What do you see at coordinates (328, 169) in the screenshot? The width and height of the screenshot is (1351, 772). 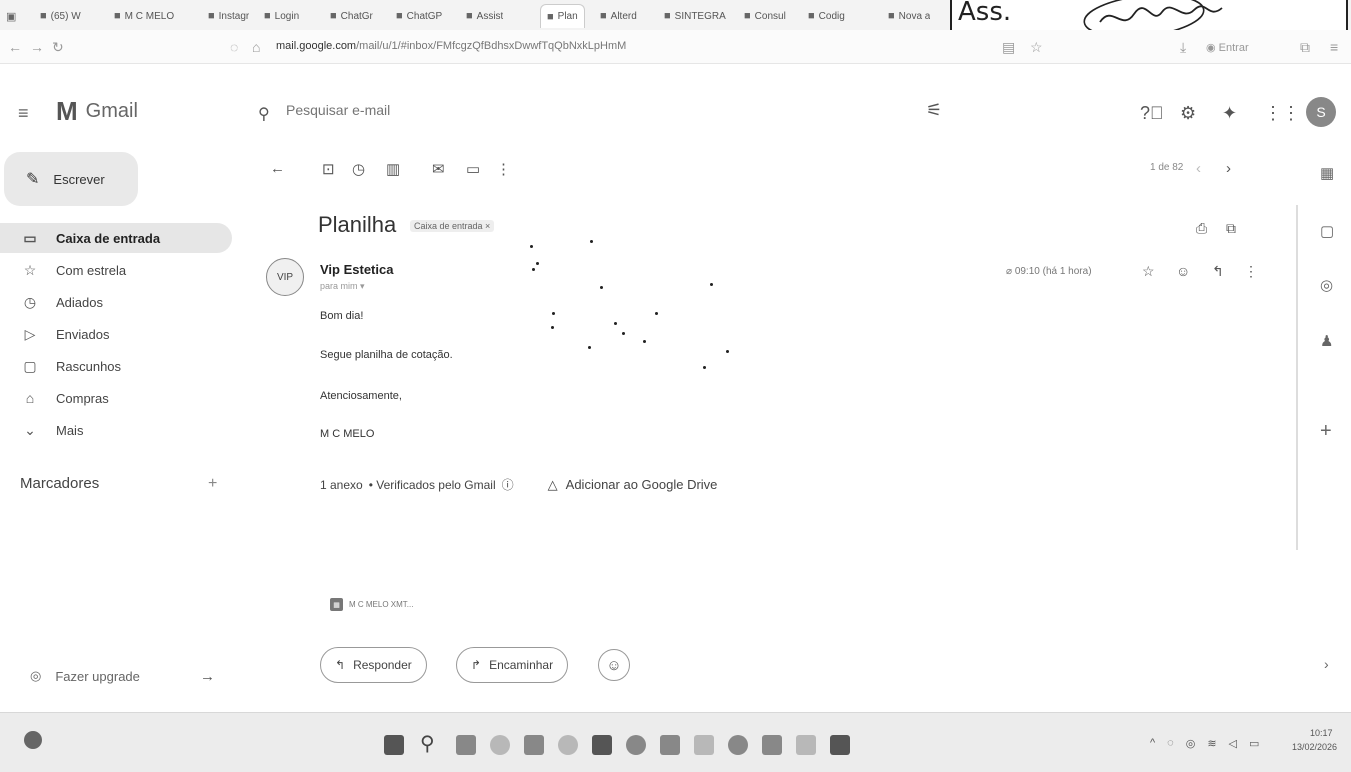 I see `archive-icon: ⊡` at bounding box center [328, 169].